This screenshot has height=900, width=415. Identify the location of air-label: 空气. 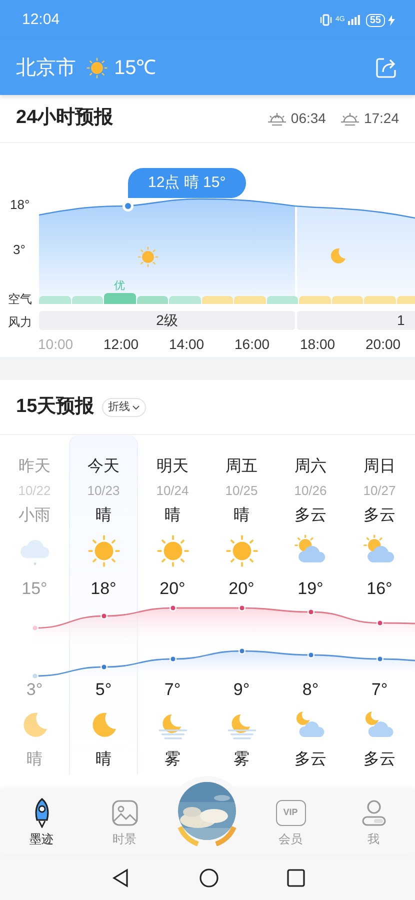
(20, 299).